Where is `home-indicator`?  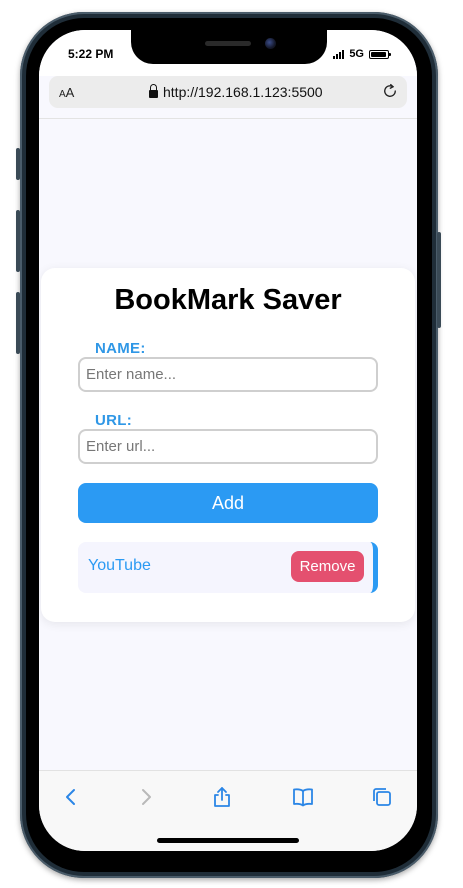 home-indicator is located at coordinates (228, 840).